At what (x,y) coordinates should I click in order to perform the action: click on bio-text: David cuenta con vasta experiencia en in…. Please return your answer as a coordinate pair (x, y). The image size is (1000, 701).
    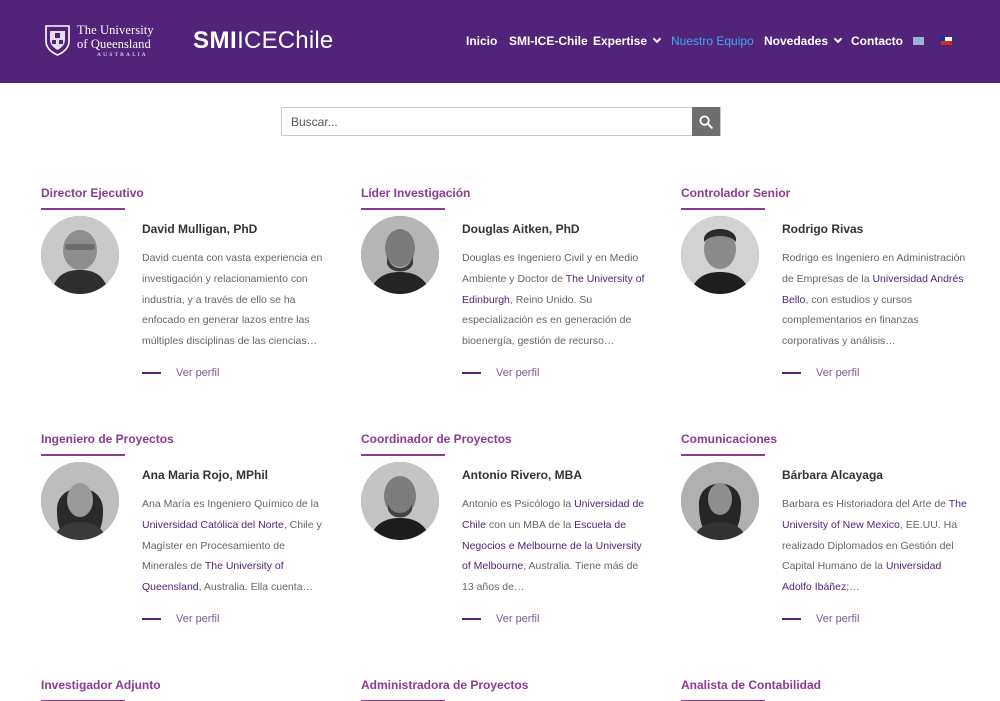
    Looking at the image, I should click on (232, 300).